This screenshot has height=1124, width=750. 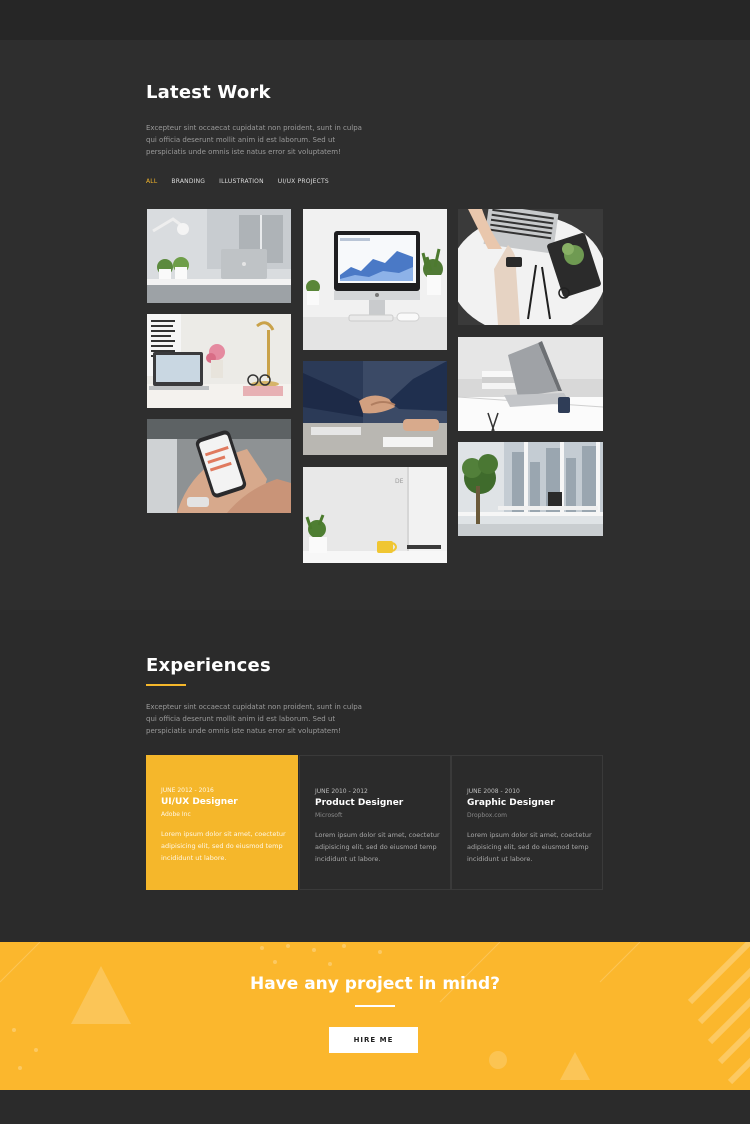 What do you see at coordinates (176, 814) in the screenshot?
I see `experience-company: Adobe Inc` at bounding box center [176, 814].